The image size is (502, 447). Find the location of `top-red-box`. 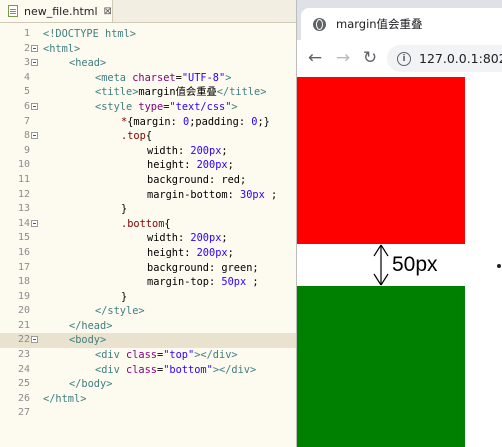

top-red-box is located at coordinates (381, 160).